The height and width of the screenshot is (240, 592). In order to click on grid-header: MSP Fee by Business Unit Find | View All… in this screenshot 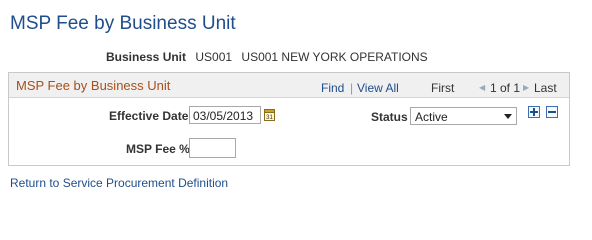, I will do `click(289, 85)`.